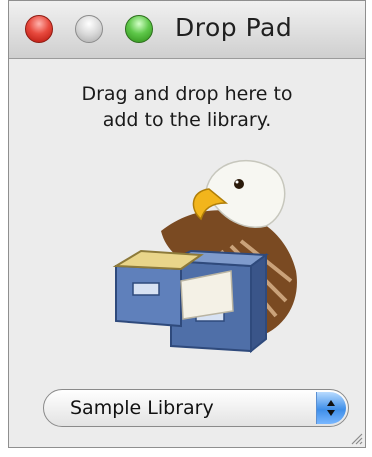 This screenshot has height=457, width=372. What do you see at coordinates (355, 437) in the screenshot?
I see `resize-grip-icon` at bounding box center [355, 437].